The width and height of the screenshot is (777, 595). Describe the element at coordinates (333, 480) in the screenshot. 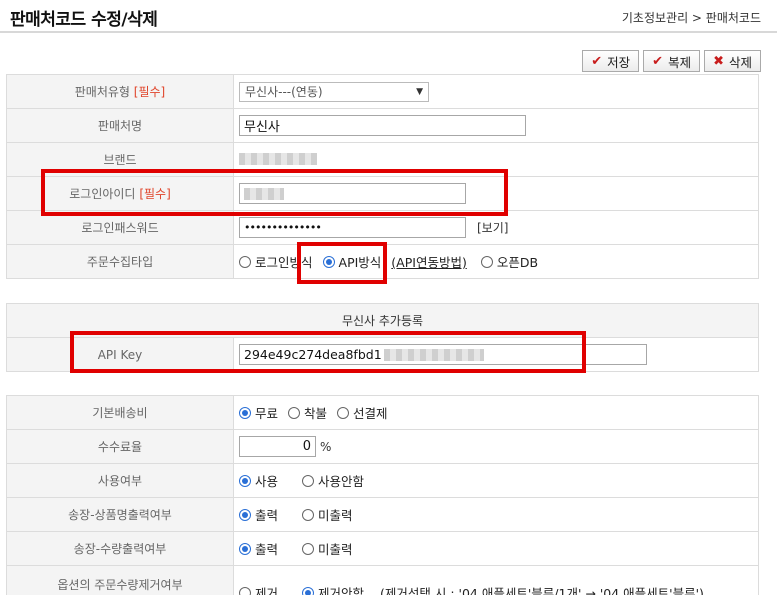

I see `radio-not-use: 사용안함` at that location.